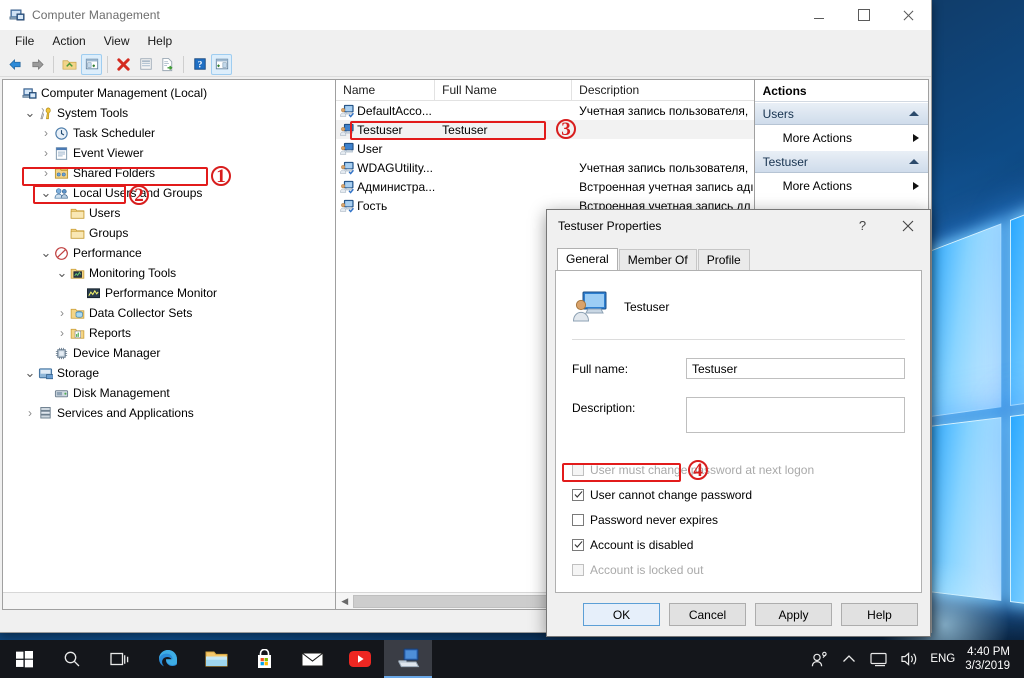  Describe the element at coordinates (344, 601) in the screenshot. I see `scroll-left-arrow: ◀` at that location.